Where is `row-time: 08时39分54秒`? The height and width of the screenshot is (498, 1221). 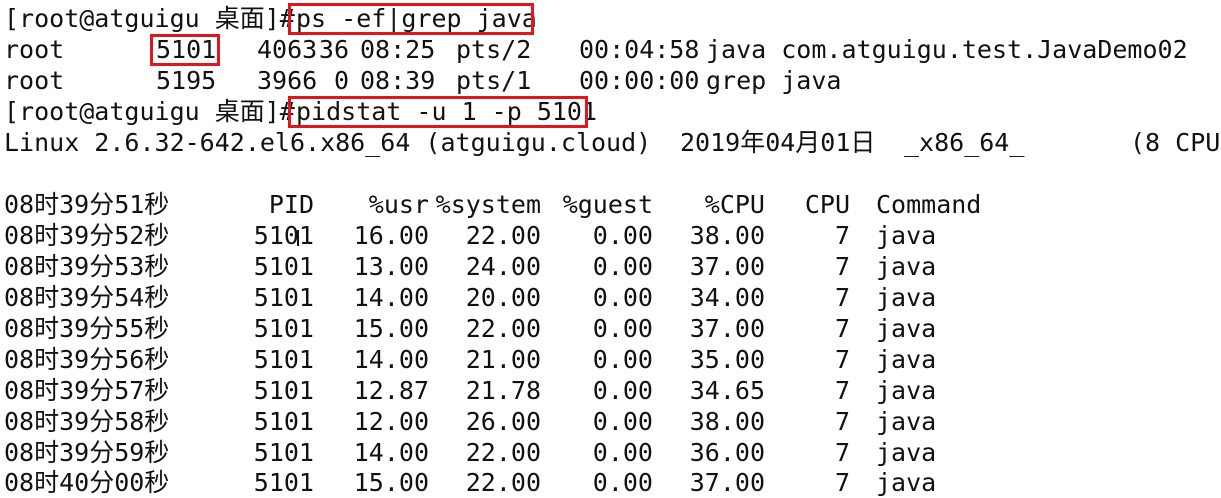 row-time: 08时39分54秒 is located at coordinates (87, 297).